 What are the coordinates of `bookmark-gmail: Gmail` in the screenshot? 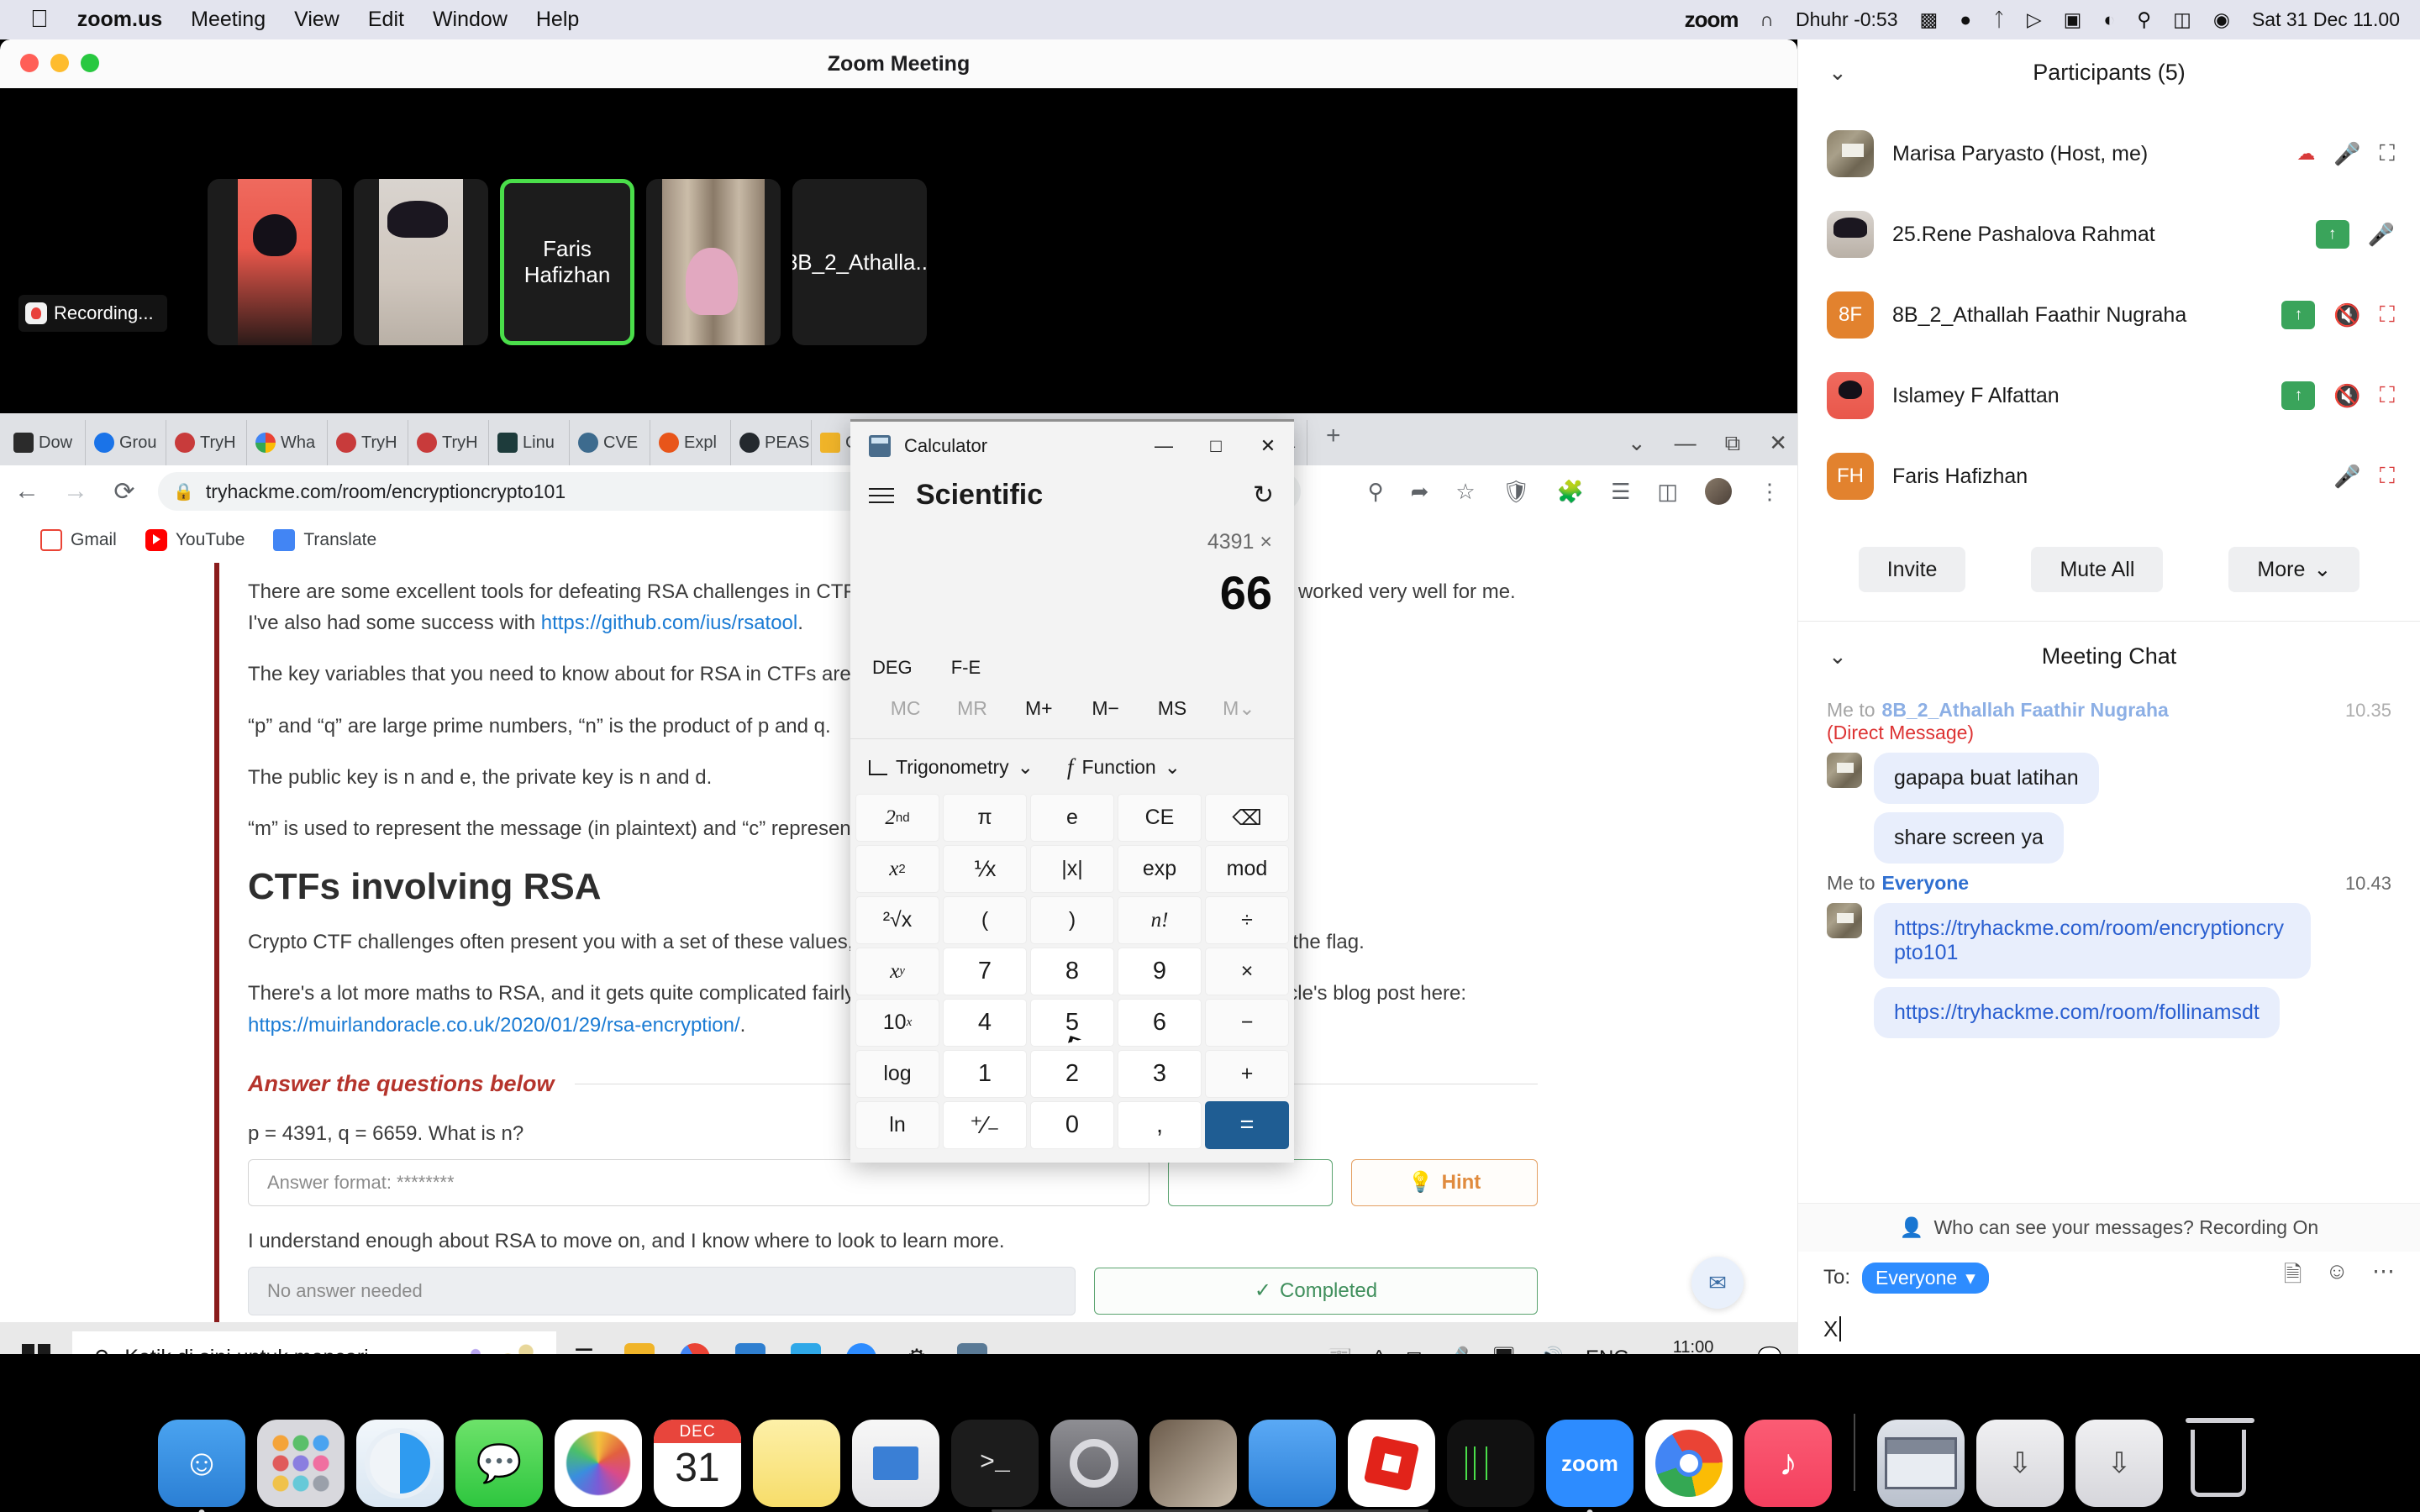 It's located at (78, 540).